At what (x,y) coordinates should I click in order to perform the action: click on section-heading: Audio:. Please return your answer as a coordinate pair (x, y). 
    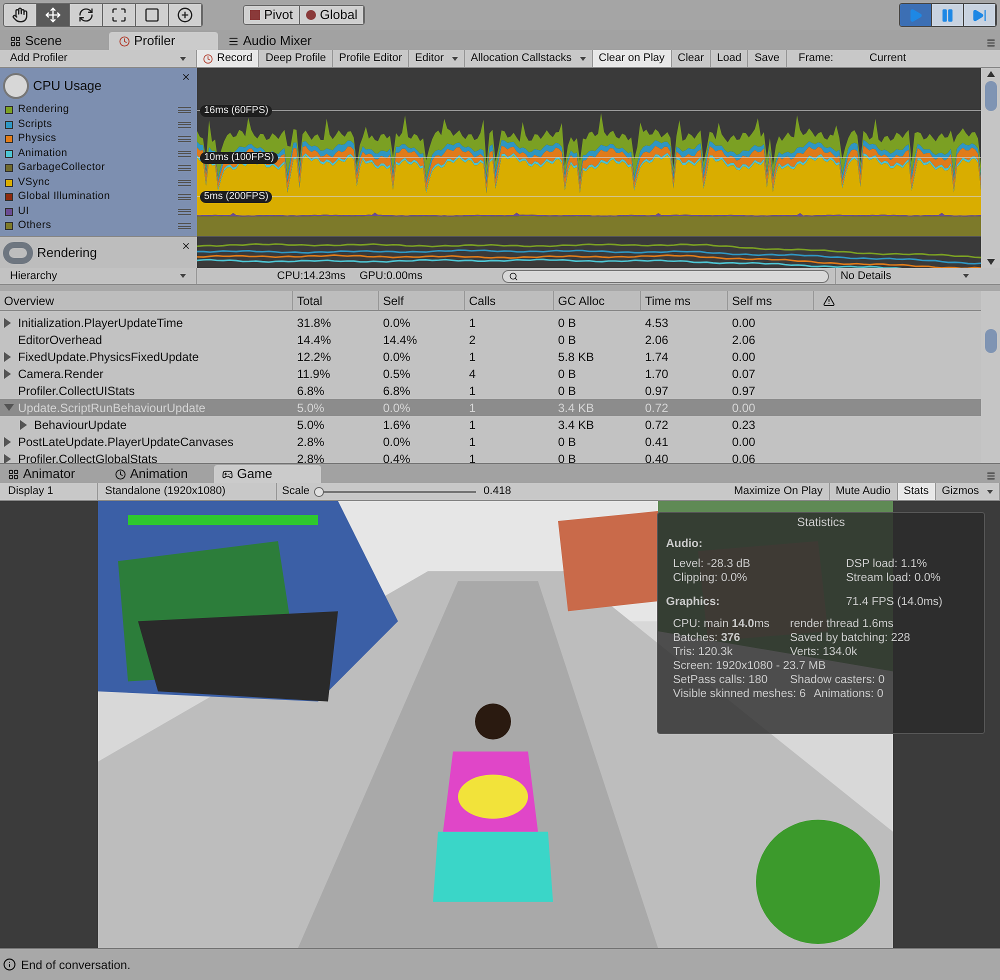
    Looking at the image, I should click on (685, 544).